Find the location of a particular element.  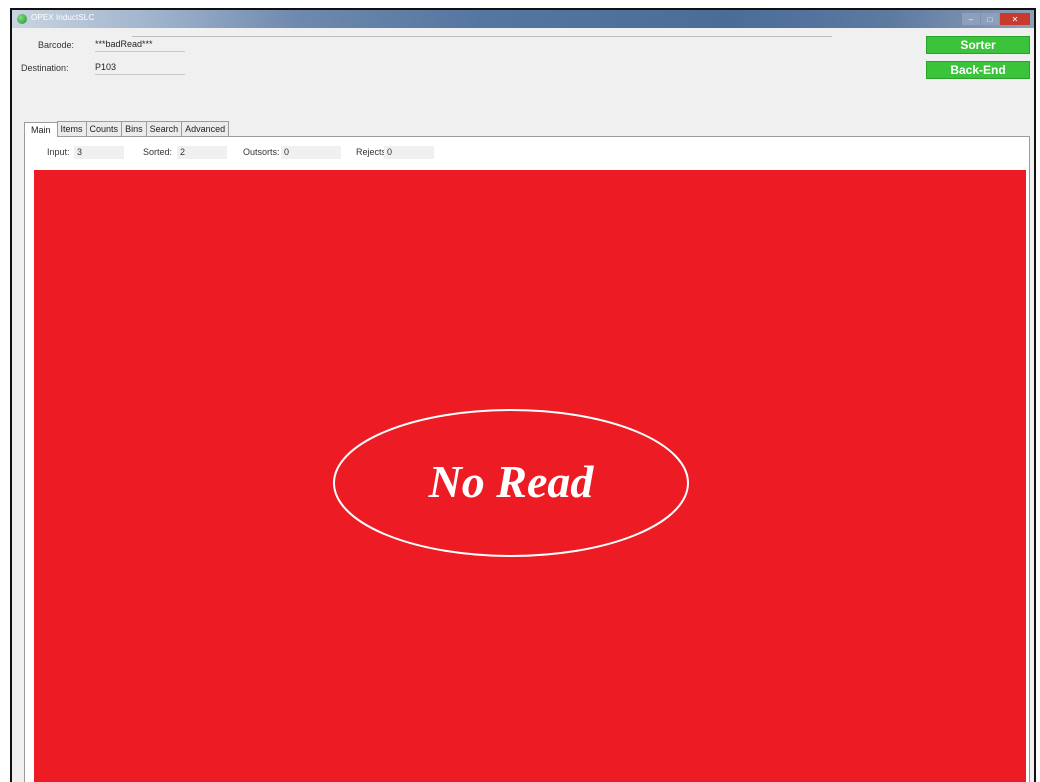

outsorts-count-value: 0 is located at coordinates (311, 152).